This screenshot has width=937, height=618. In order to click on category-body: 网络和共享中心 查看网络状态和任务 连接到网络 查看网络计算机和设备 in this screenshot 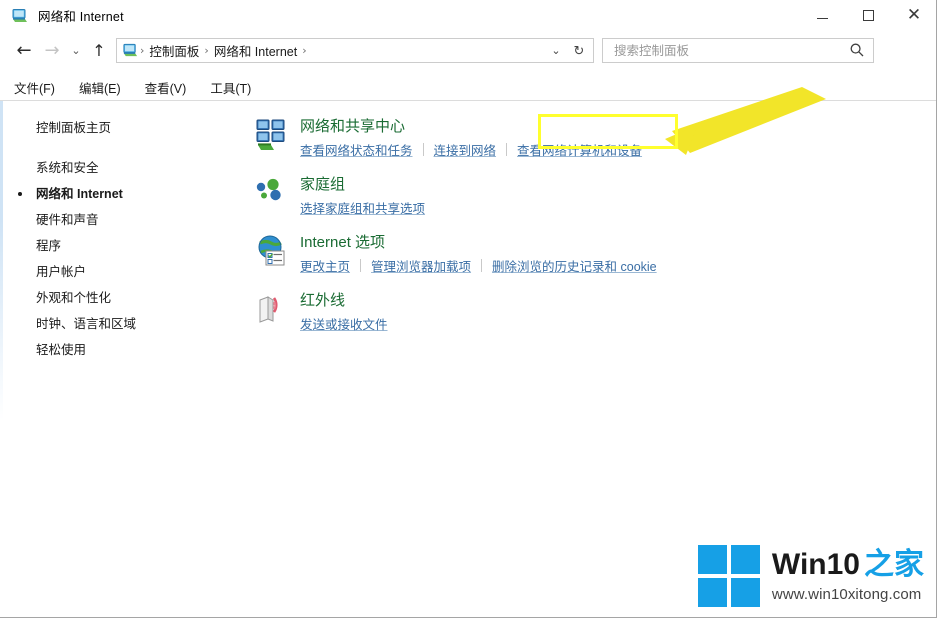, I will do `click(471, 137)`.